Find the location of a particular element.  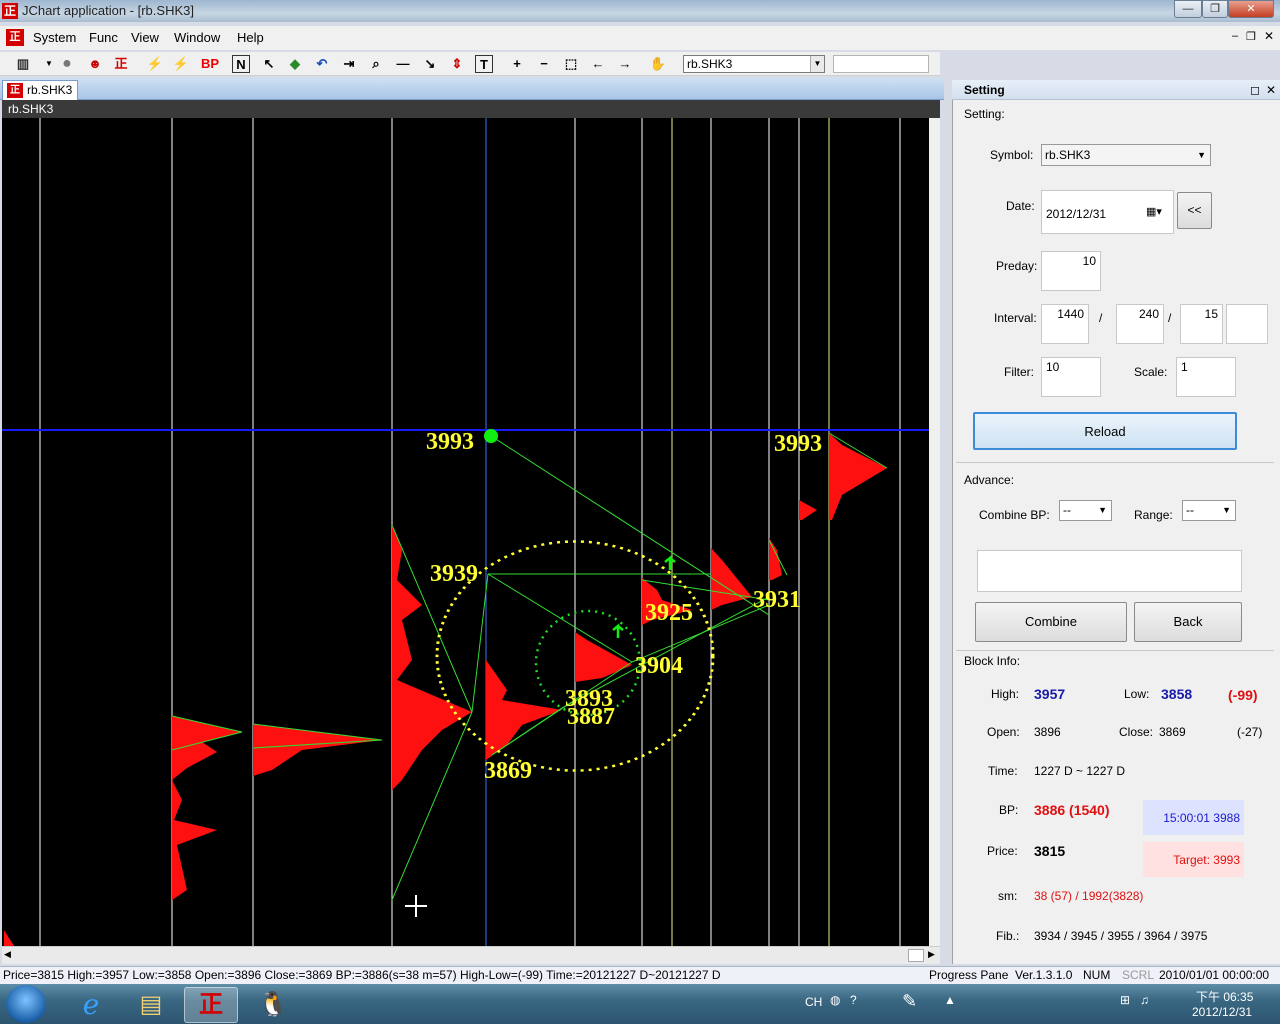

scroll-right-icon: → is located at coordinates (625, 64).